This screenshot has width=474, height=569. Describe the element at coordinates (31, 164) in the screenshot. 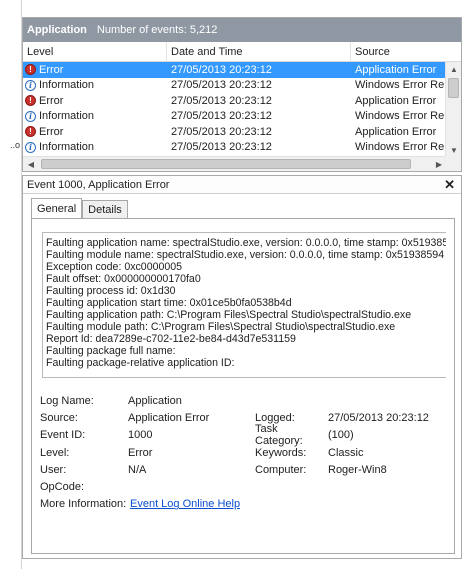

I see `scroll-left-arrow-icon: ◀` at that location.